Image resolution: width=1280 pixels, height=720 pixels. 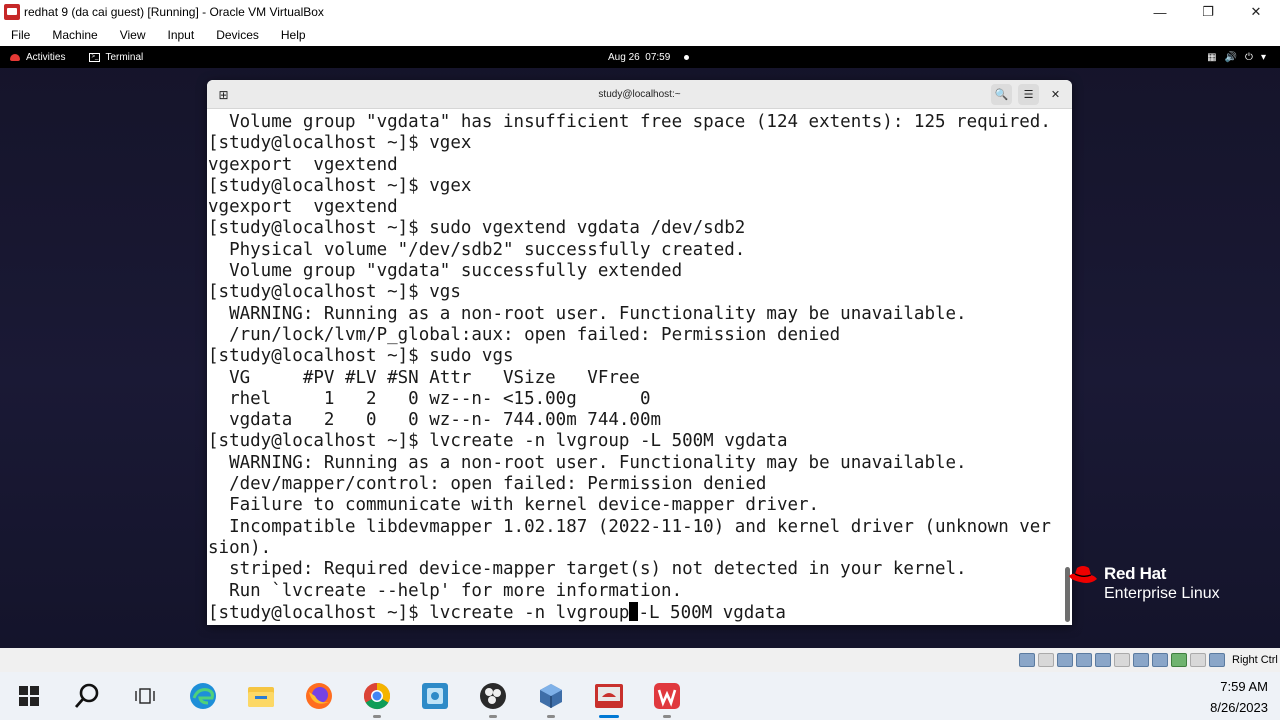 I want to click on mouse-integration-icon, so click(x=1198, y=660).